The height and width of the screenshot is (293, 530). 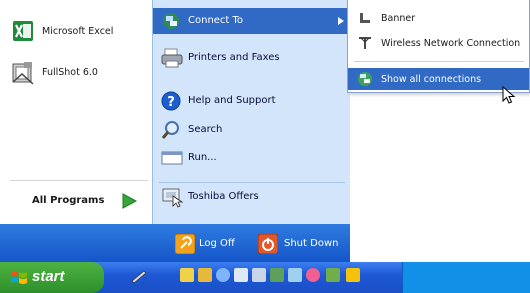 I want to click on menu-item-help: ? Help and Support, so click(x=252, y=101).